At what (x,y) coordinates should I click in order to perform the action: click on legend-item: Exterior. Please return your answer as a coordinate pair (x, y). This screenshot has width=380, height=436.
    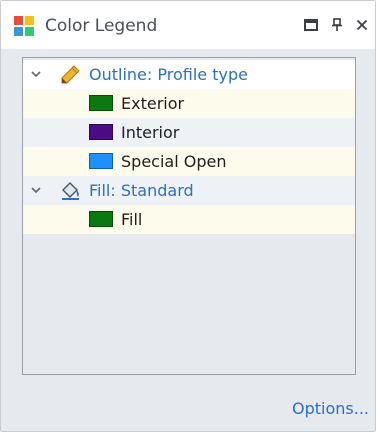
    Looking at the image, I should click on (189, 103).